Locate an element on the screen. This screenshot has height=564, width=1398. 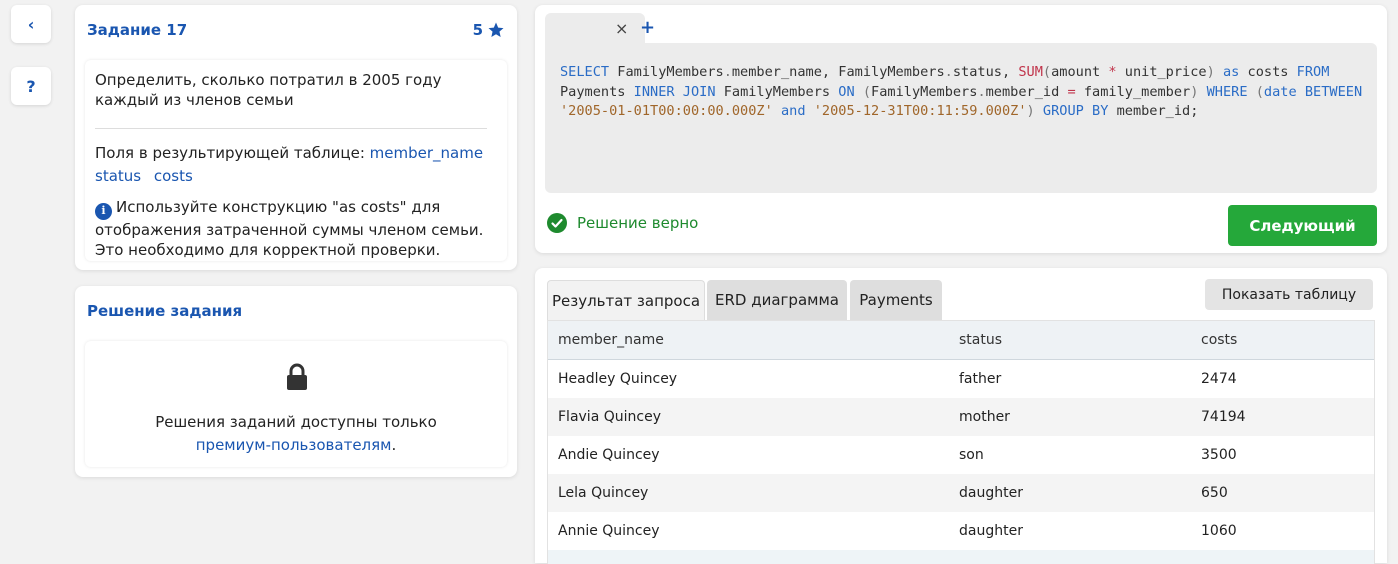
tab-payments: Payments is located at coordinates (896, 300).